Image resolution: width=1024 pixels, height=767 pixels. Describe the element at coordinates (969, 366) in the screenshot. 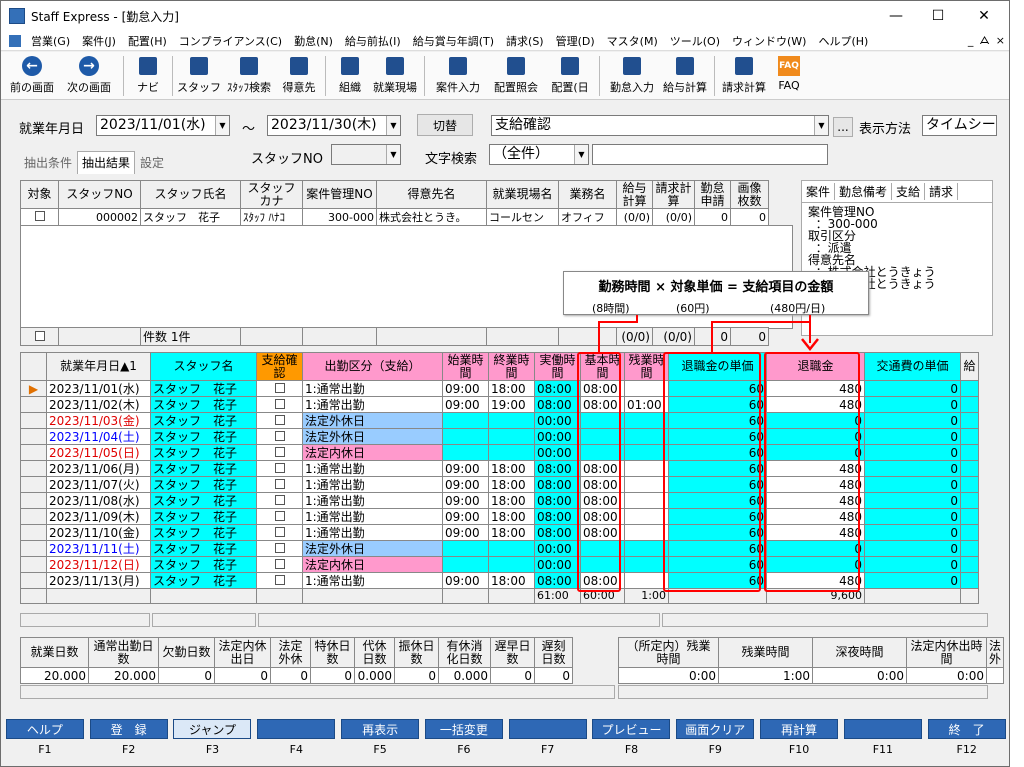

I see `column-header: 給` at that location.